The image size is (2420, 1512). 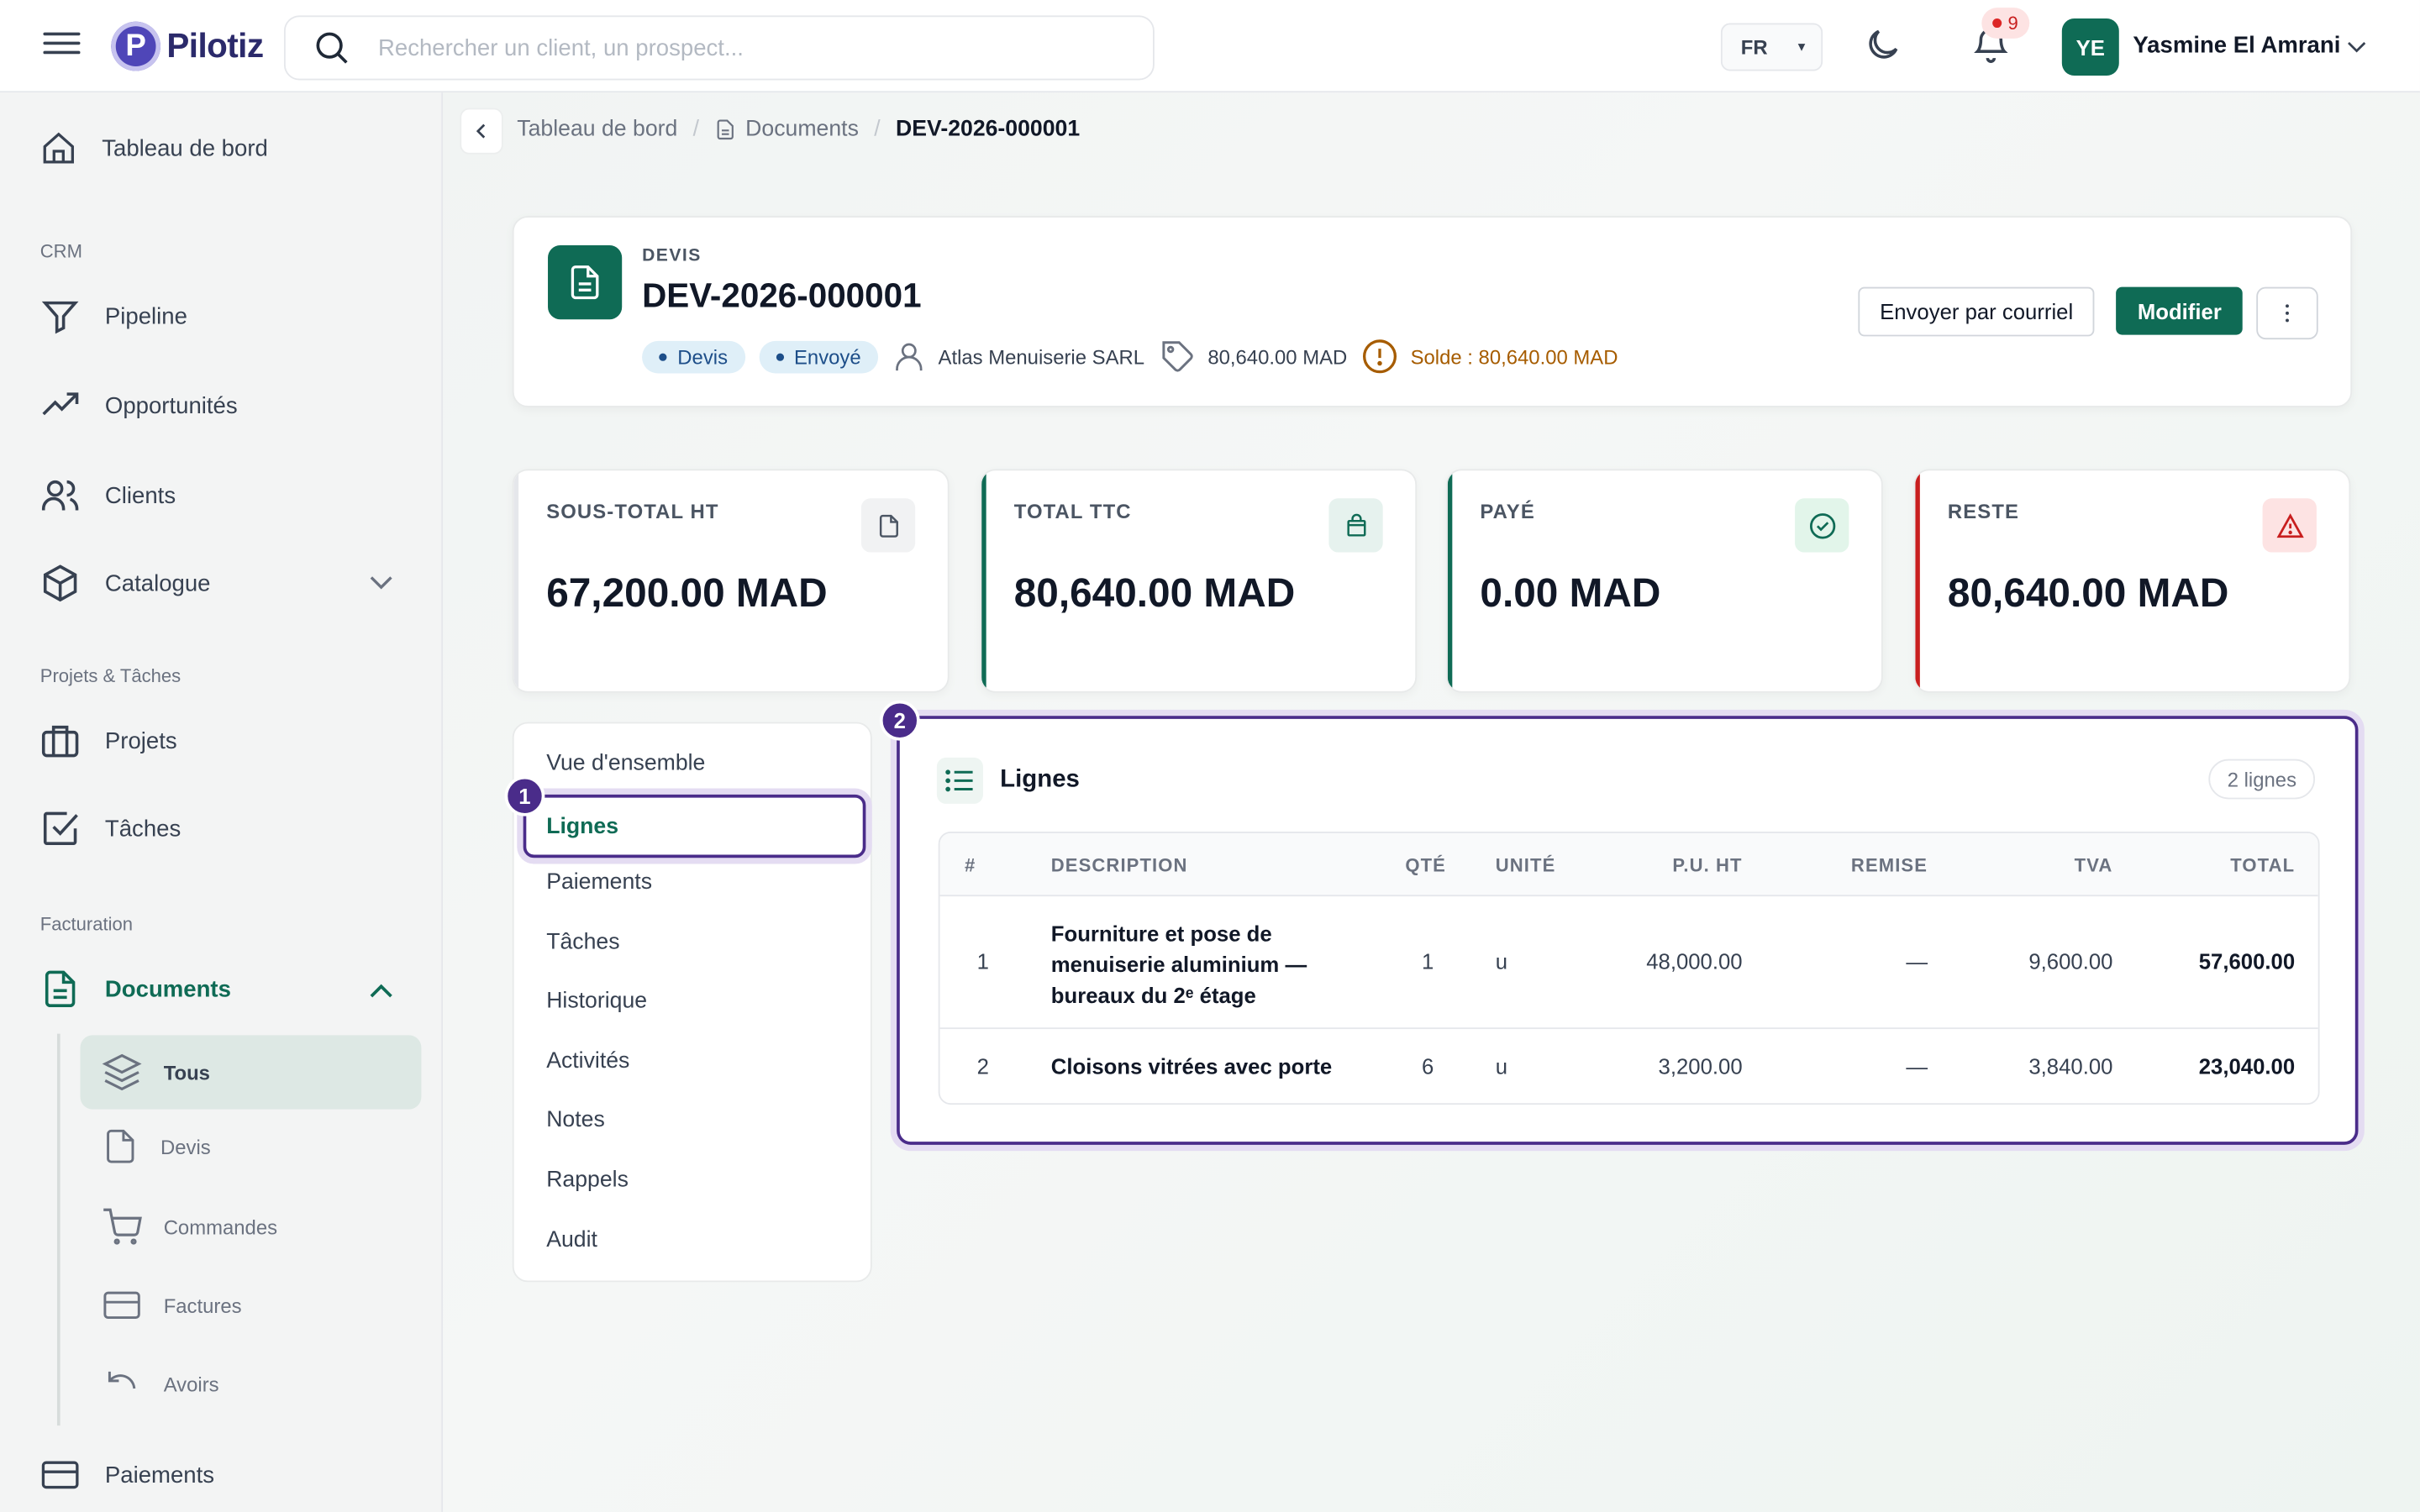 What do you see at coordinates (60, 404) in the screenshot?
I see `trending-up-icon` at bounding box center [60, 404].